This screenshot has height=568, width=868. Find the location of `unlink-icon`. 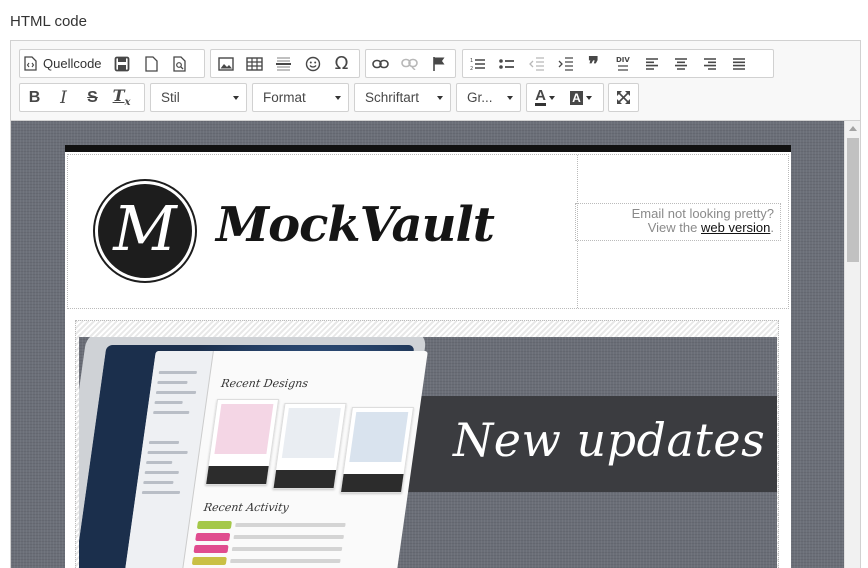

unlink-icon is located at coordinates (409, 64).